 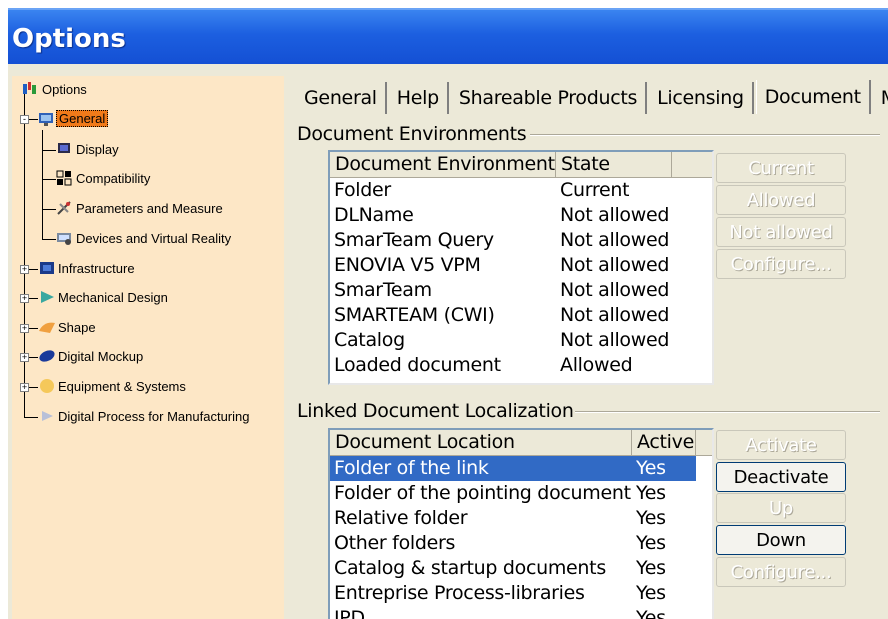 What do you see at coordinates (521, 290) in the screenshot?
I see `table-row: SmarTeam Not allowed` at bounding box center [521, 290].